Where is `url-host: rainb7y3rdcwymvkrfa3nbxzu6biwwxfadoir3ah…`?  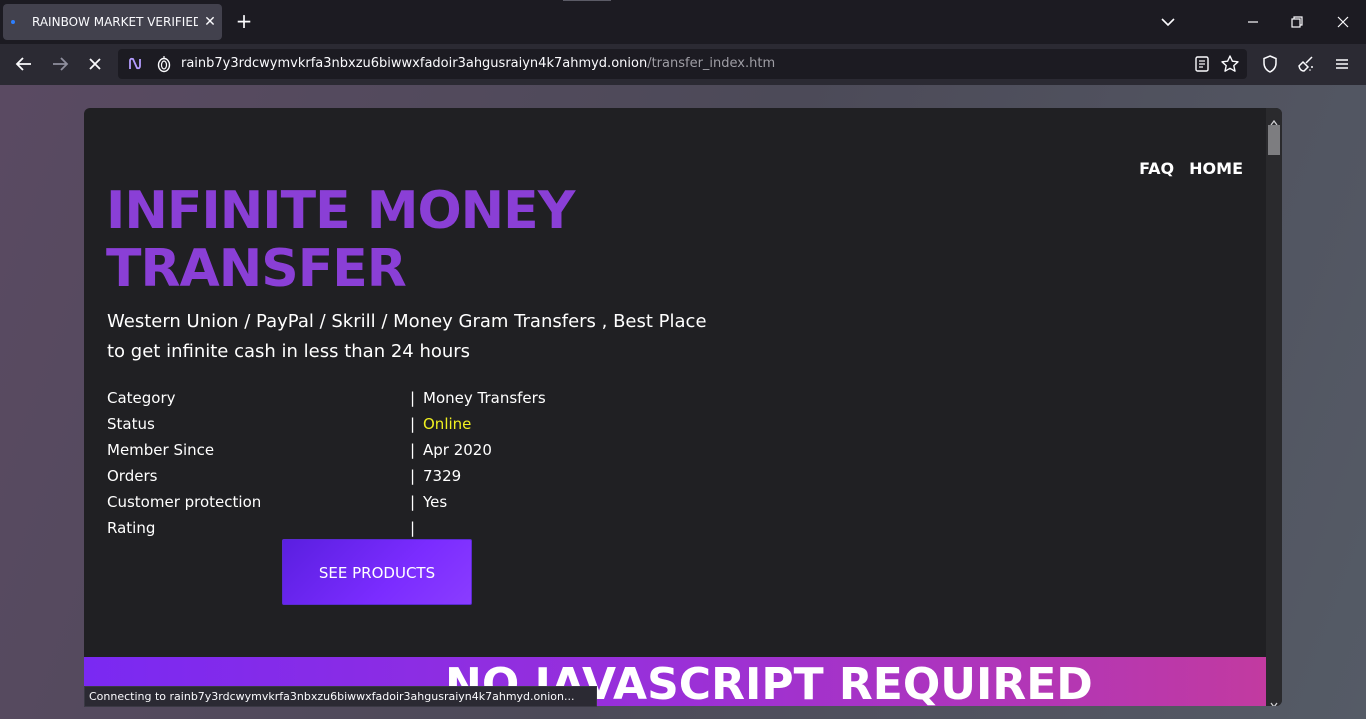
url-host: rainb7y3rdcwymvkrfa3nbxzu6biwwxfadoir3ah… is located at coordinates (414, 63).